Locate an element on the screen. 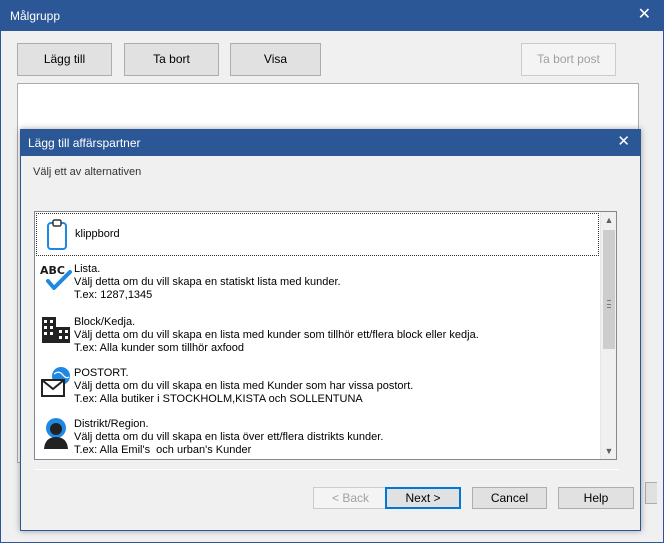 Image resolution: width=664 pixels, height=543 pixels. abc-check-icon: ABC is located at coordinates (55, 278).